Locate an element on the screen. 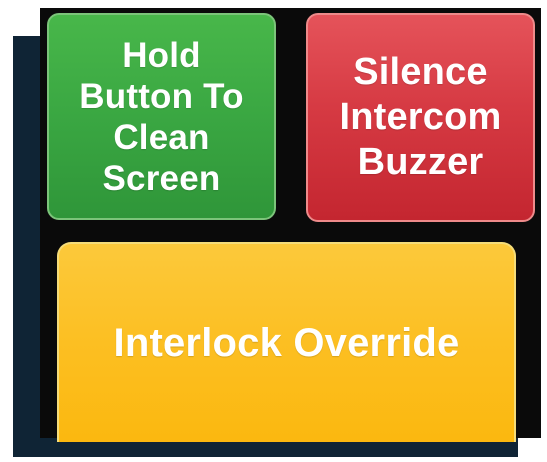 The image size is (547, 462). silence-intercom-label: Silence Intercom Buzzer is located at coordinates (420, 117).